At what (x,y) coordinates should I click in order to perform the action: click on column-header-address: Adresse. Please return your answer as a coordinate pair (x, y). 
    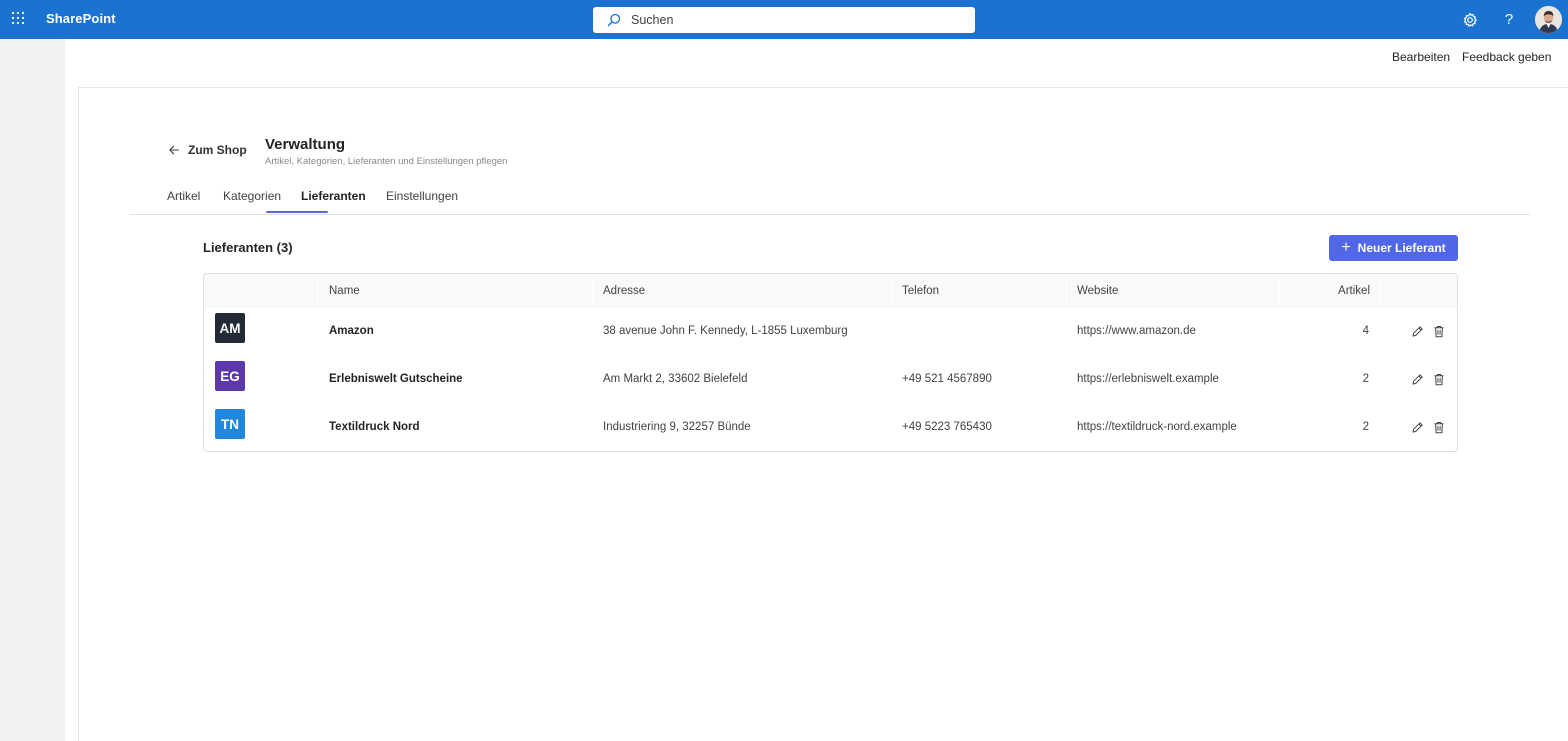
    Looking at the image, I should click on (624, 291).